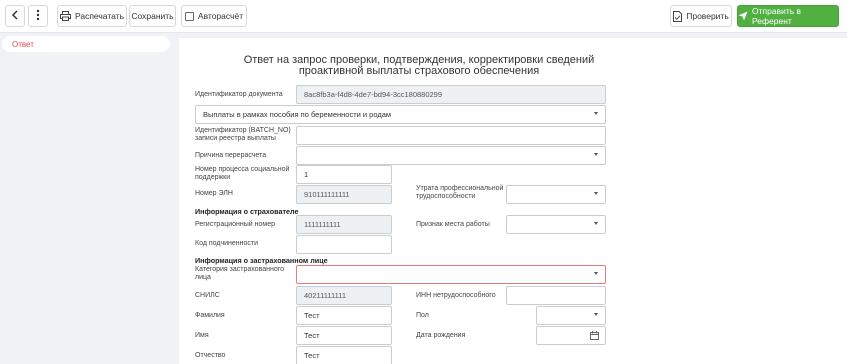  I want to click on batch-input, so click(451, 135).